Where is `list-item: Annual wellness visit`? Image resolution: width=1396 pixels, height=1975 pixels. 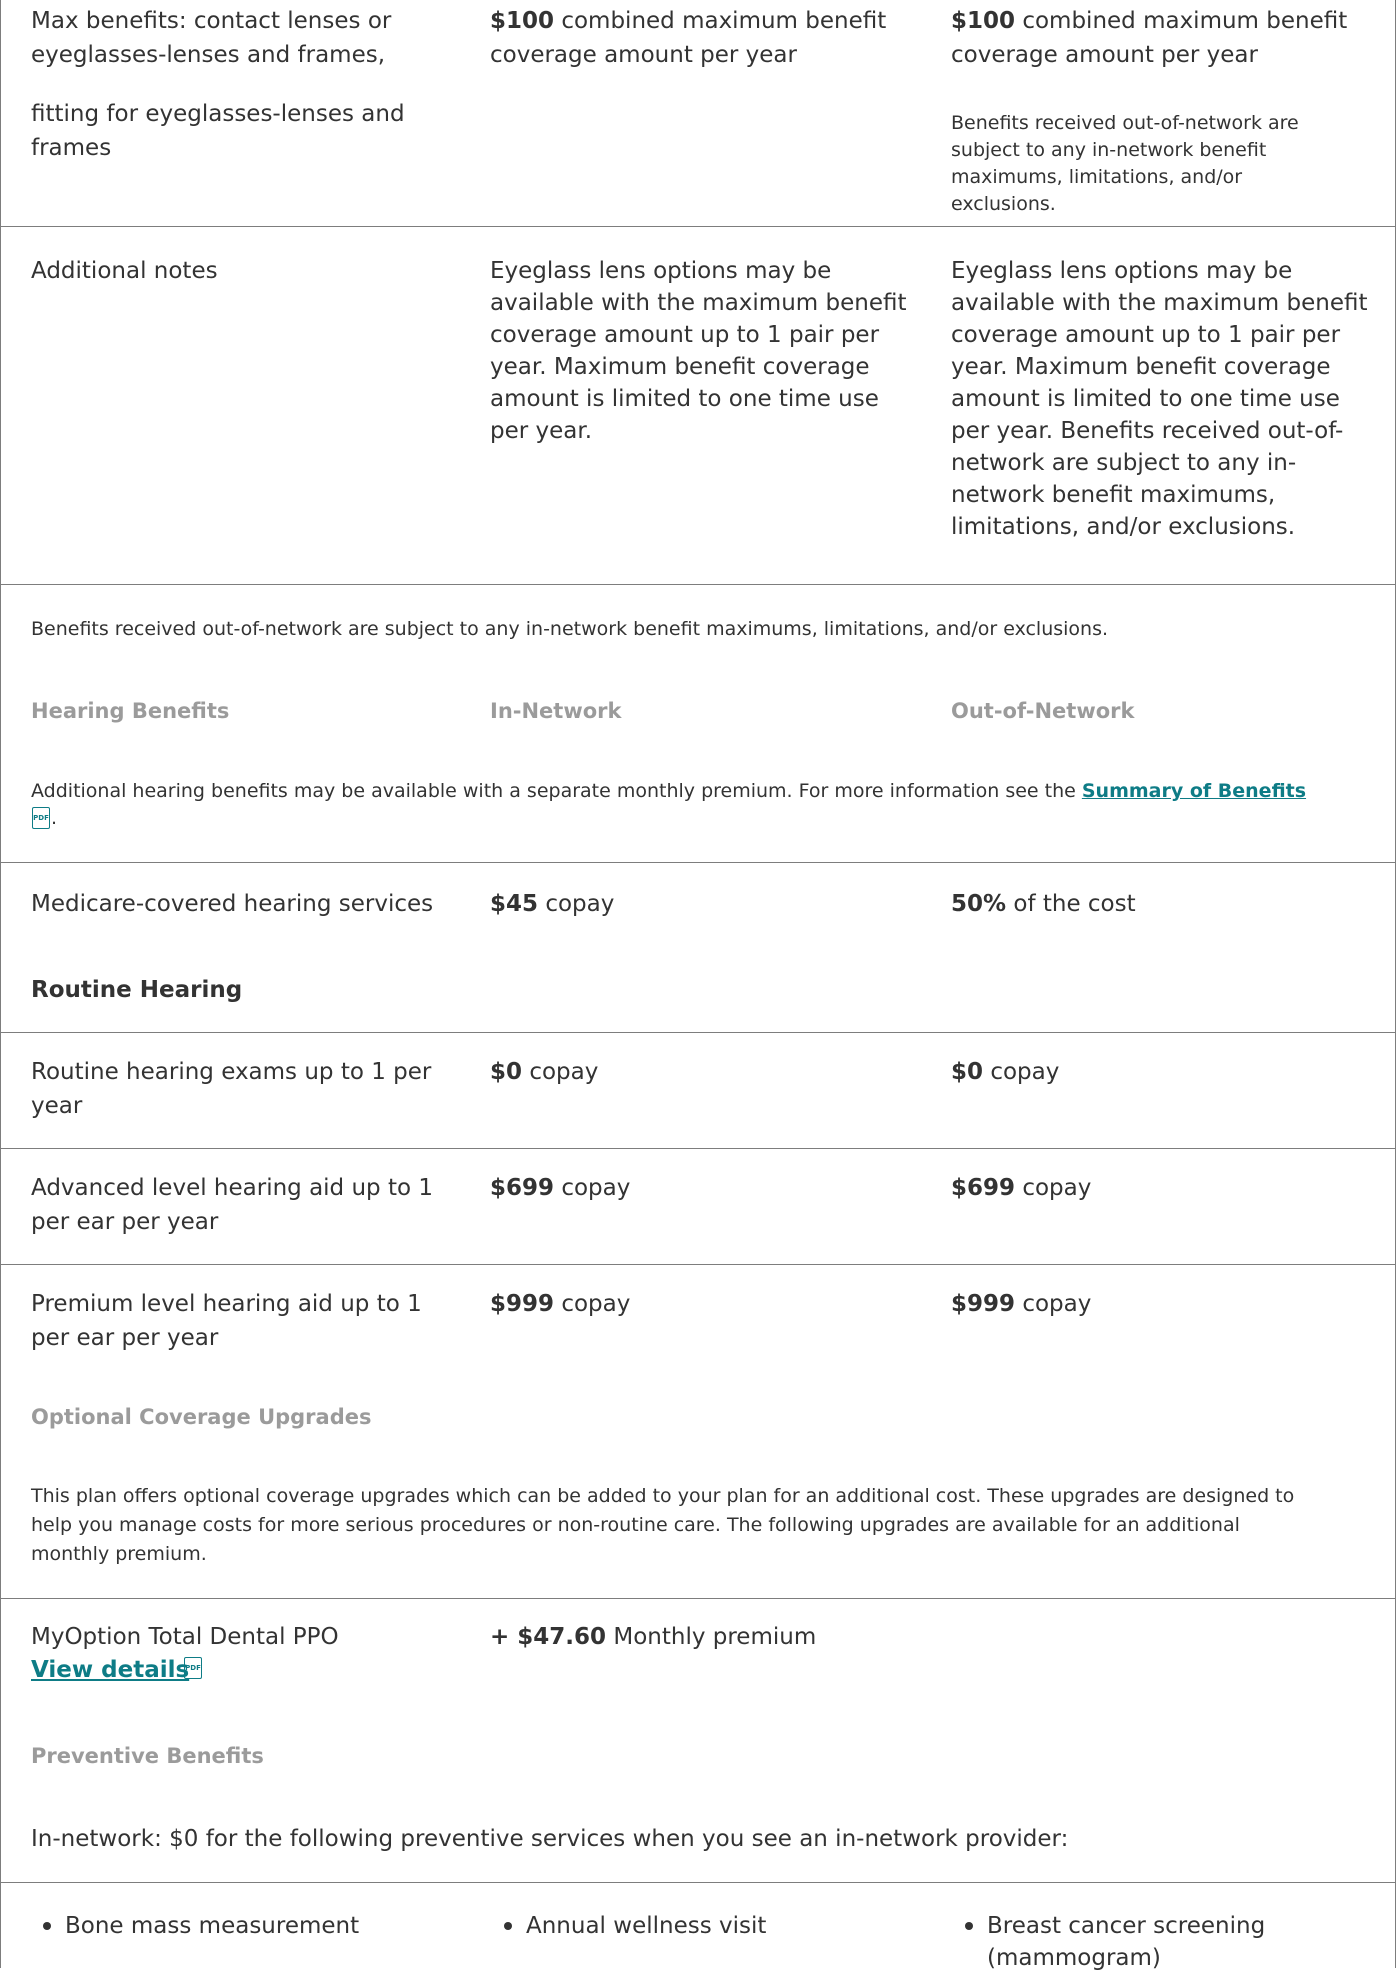 list-item: Annual wellness visit is located at coordinates (646, 1926).